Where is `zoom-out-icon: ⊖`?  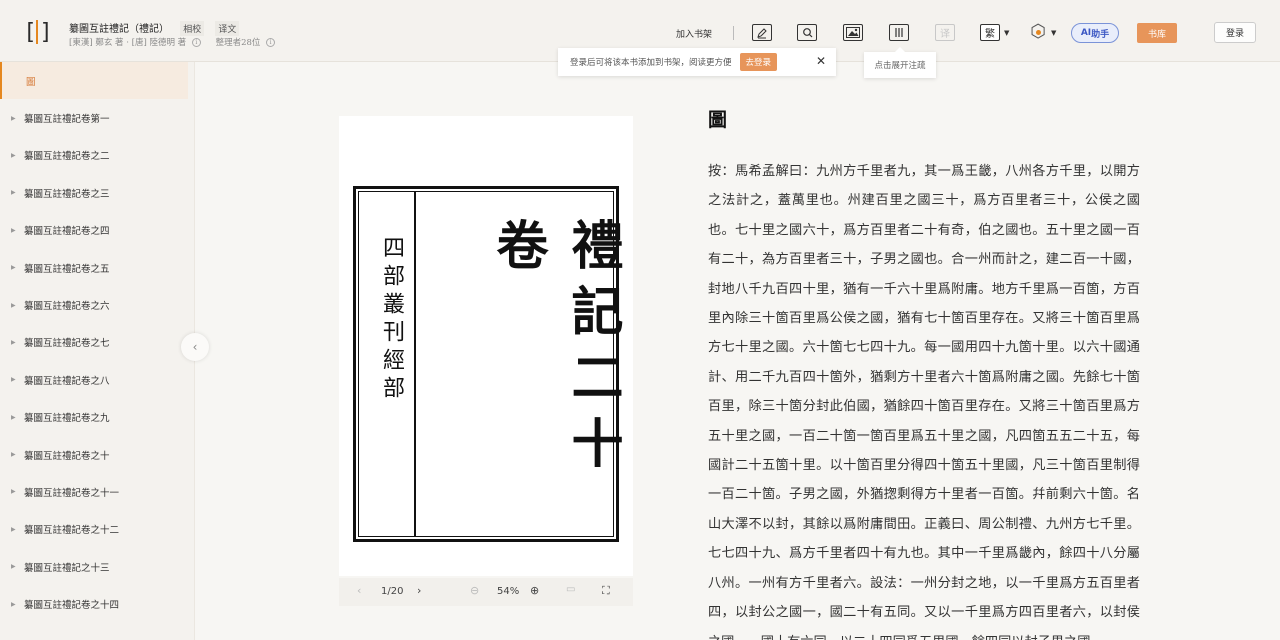
zoom-out-icon: ⊖ is located at coordinates (474, 590).